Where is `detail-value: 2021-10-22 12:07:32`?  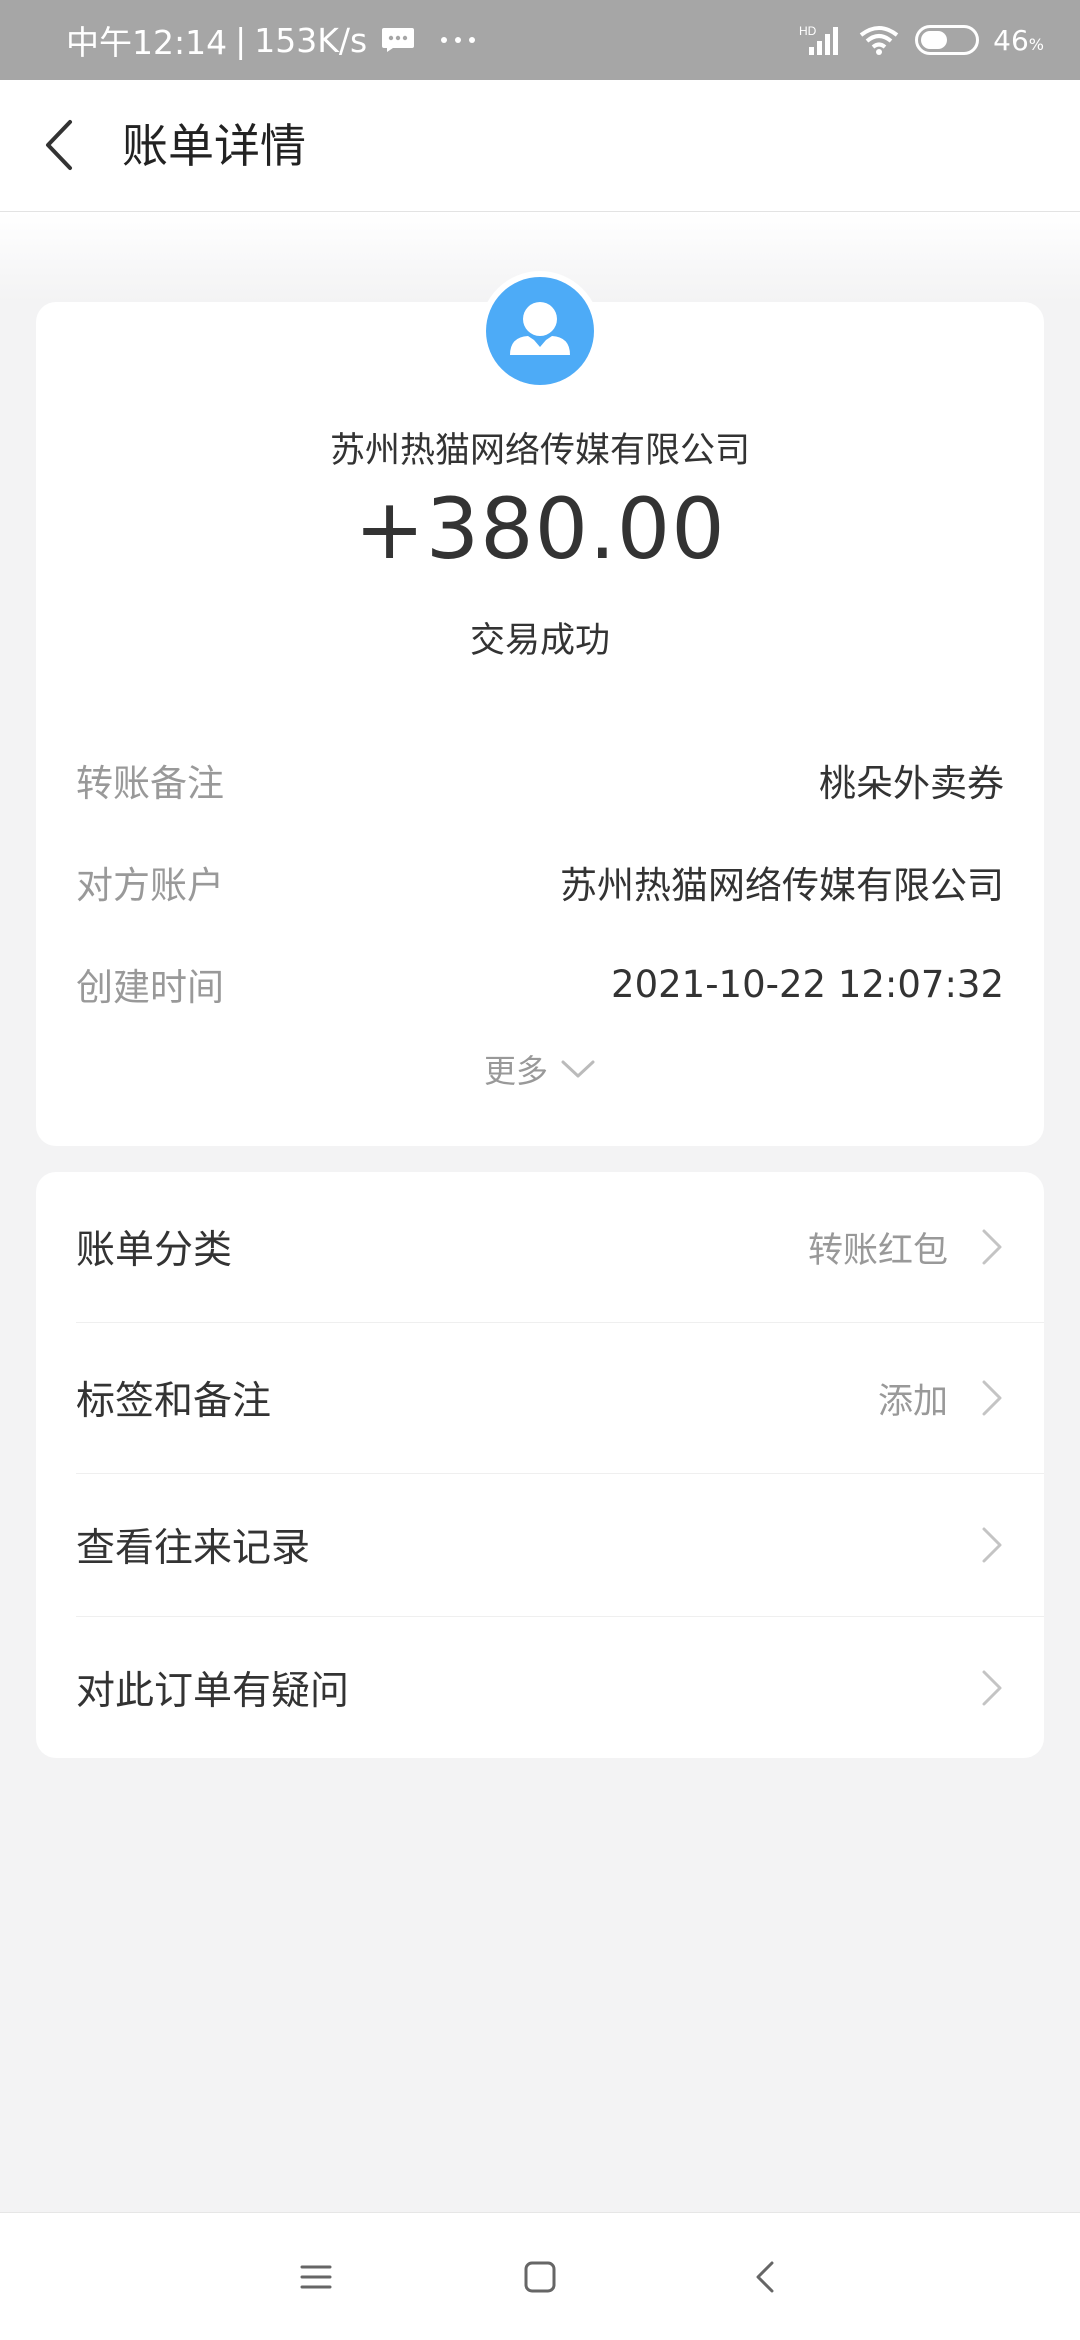
detail-value: 2021-10-22 12:07:32 is located at coordinates (807, 984).